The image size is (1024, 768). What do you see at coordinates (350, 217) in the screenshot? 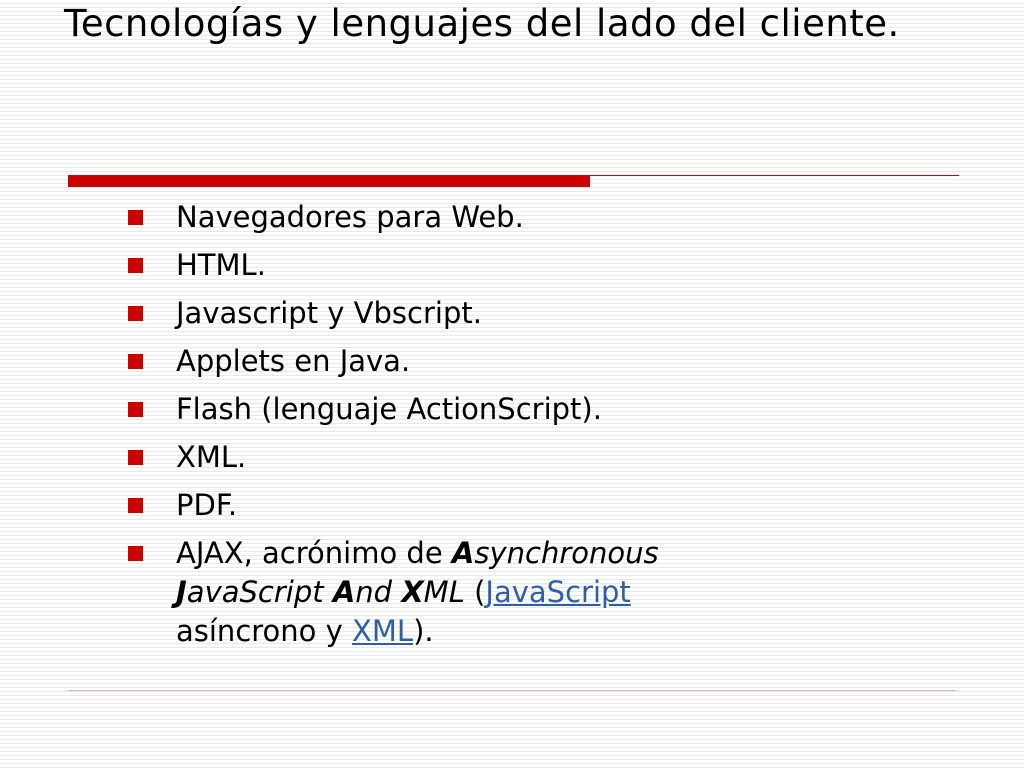
I see `bullet-text: Navegadores para Web.` at bounding box center [350, 217].